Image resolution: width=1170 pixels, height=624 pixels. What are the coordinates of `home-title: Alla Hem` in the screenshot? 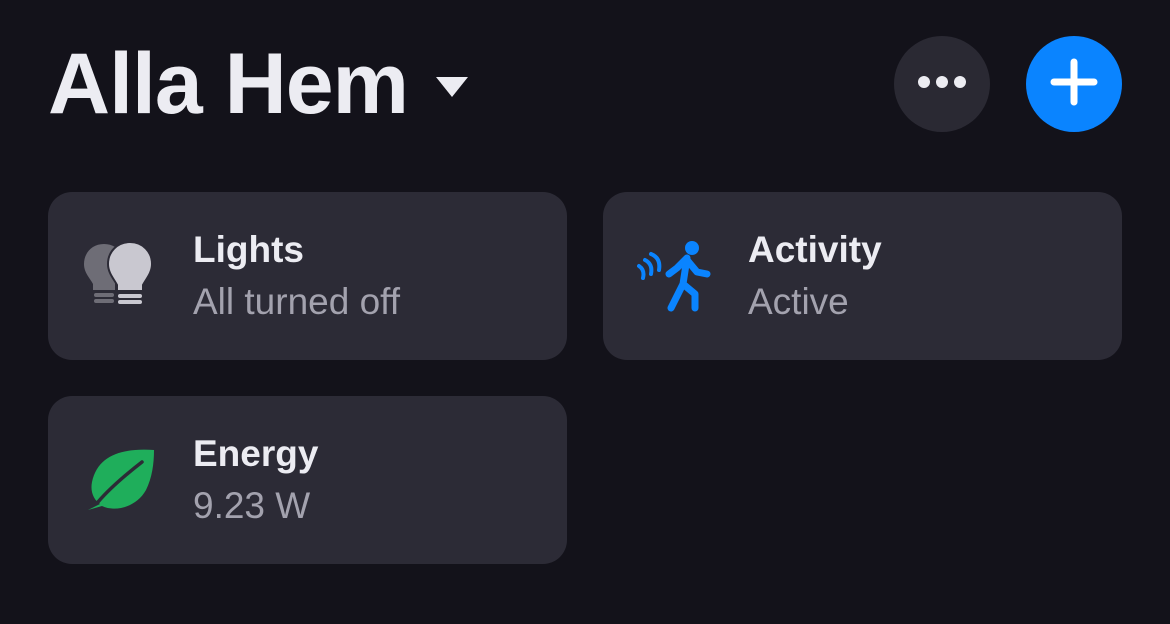 It's located at (228, 84).